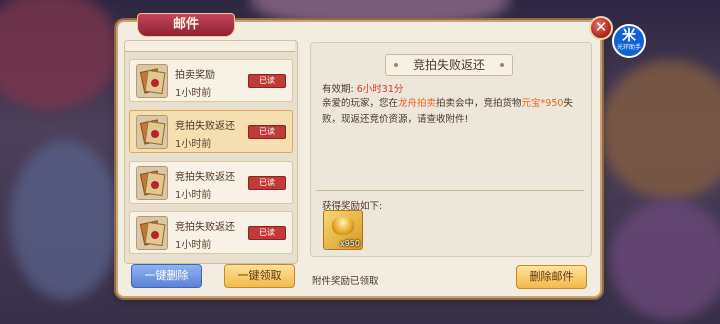 This screenshot has height=324, width=720. I want to click on gold-ingot-icon, so click(343, 226).